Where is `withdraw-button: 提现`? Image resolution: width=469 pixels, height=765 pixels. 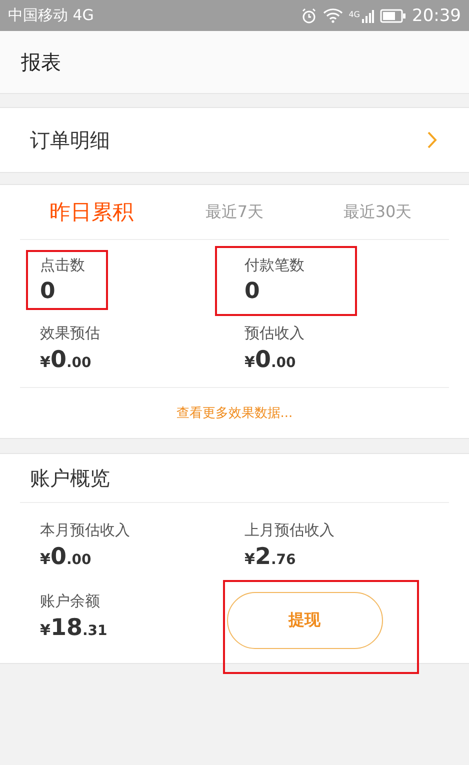
withdraw-button: 提现 is located at coordinates (304, 620).